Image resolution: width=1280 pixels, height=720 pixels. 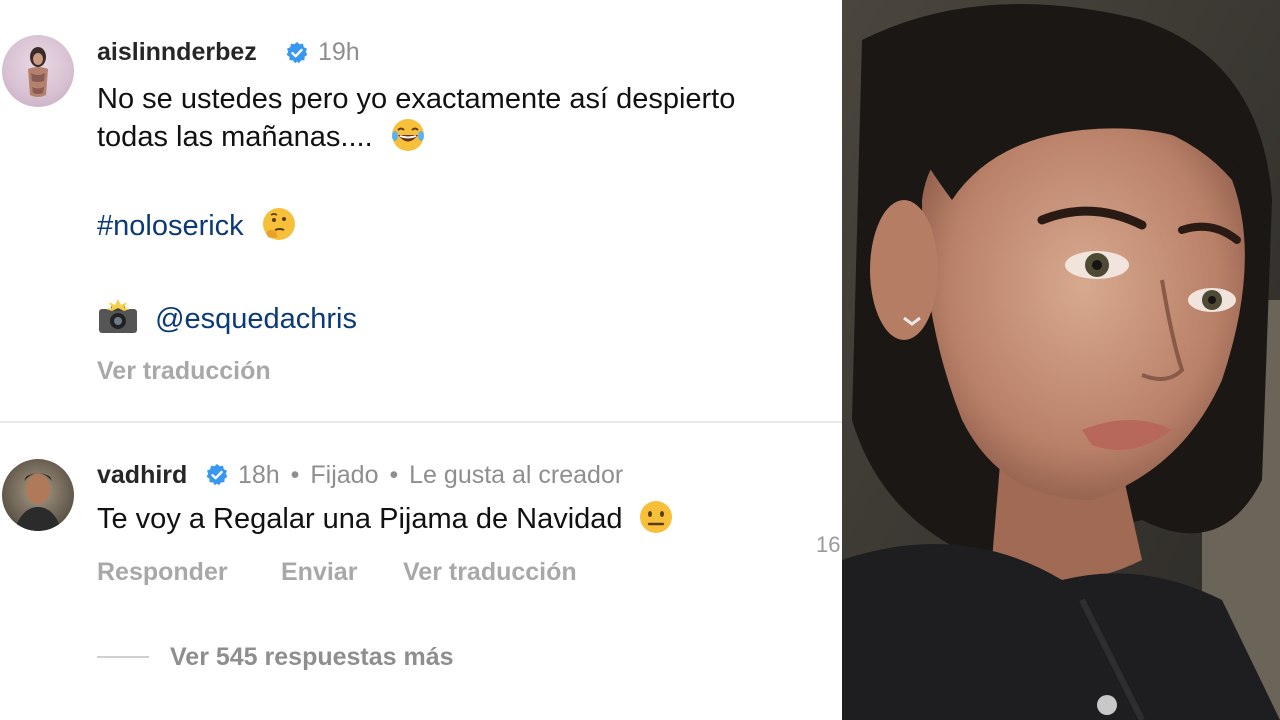 I want to click on post-author-avatar, so click(x=38, y=71).